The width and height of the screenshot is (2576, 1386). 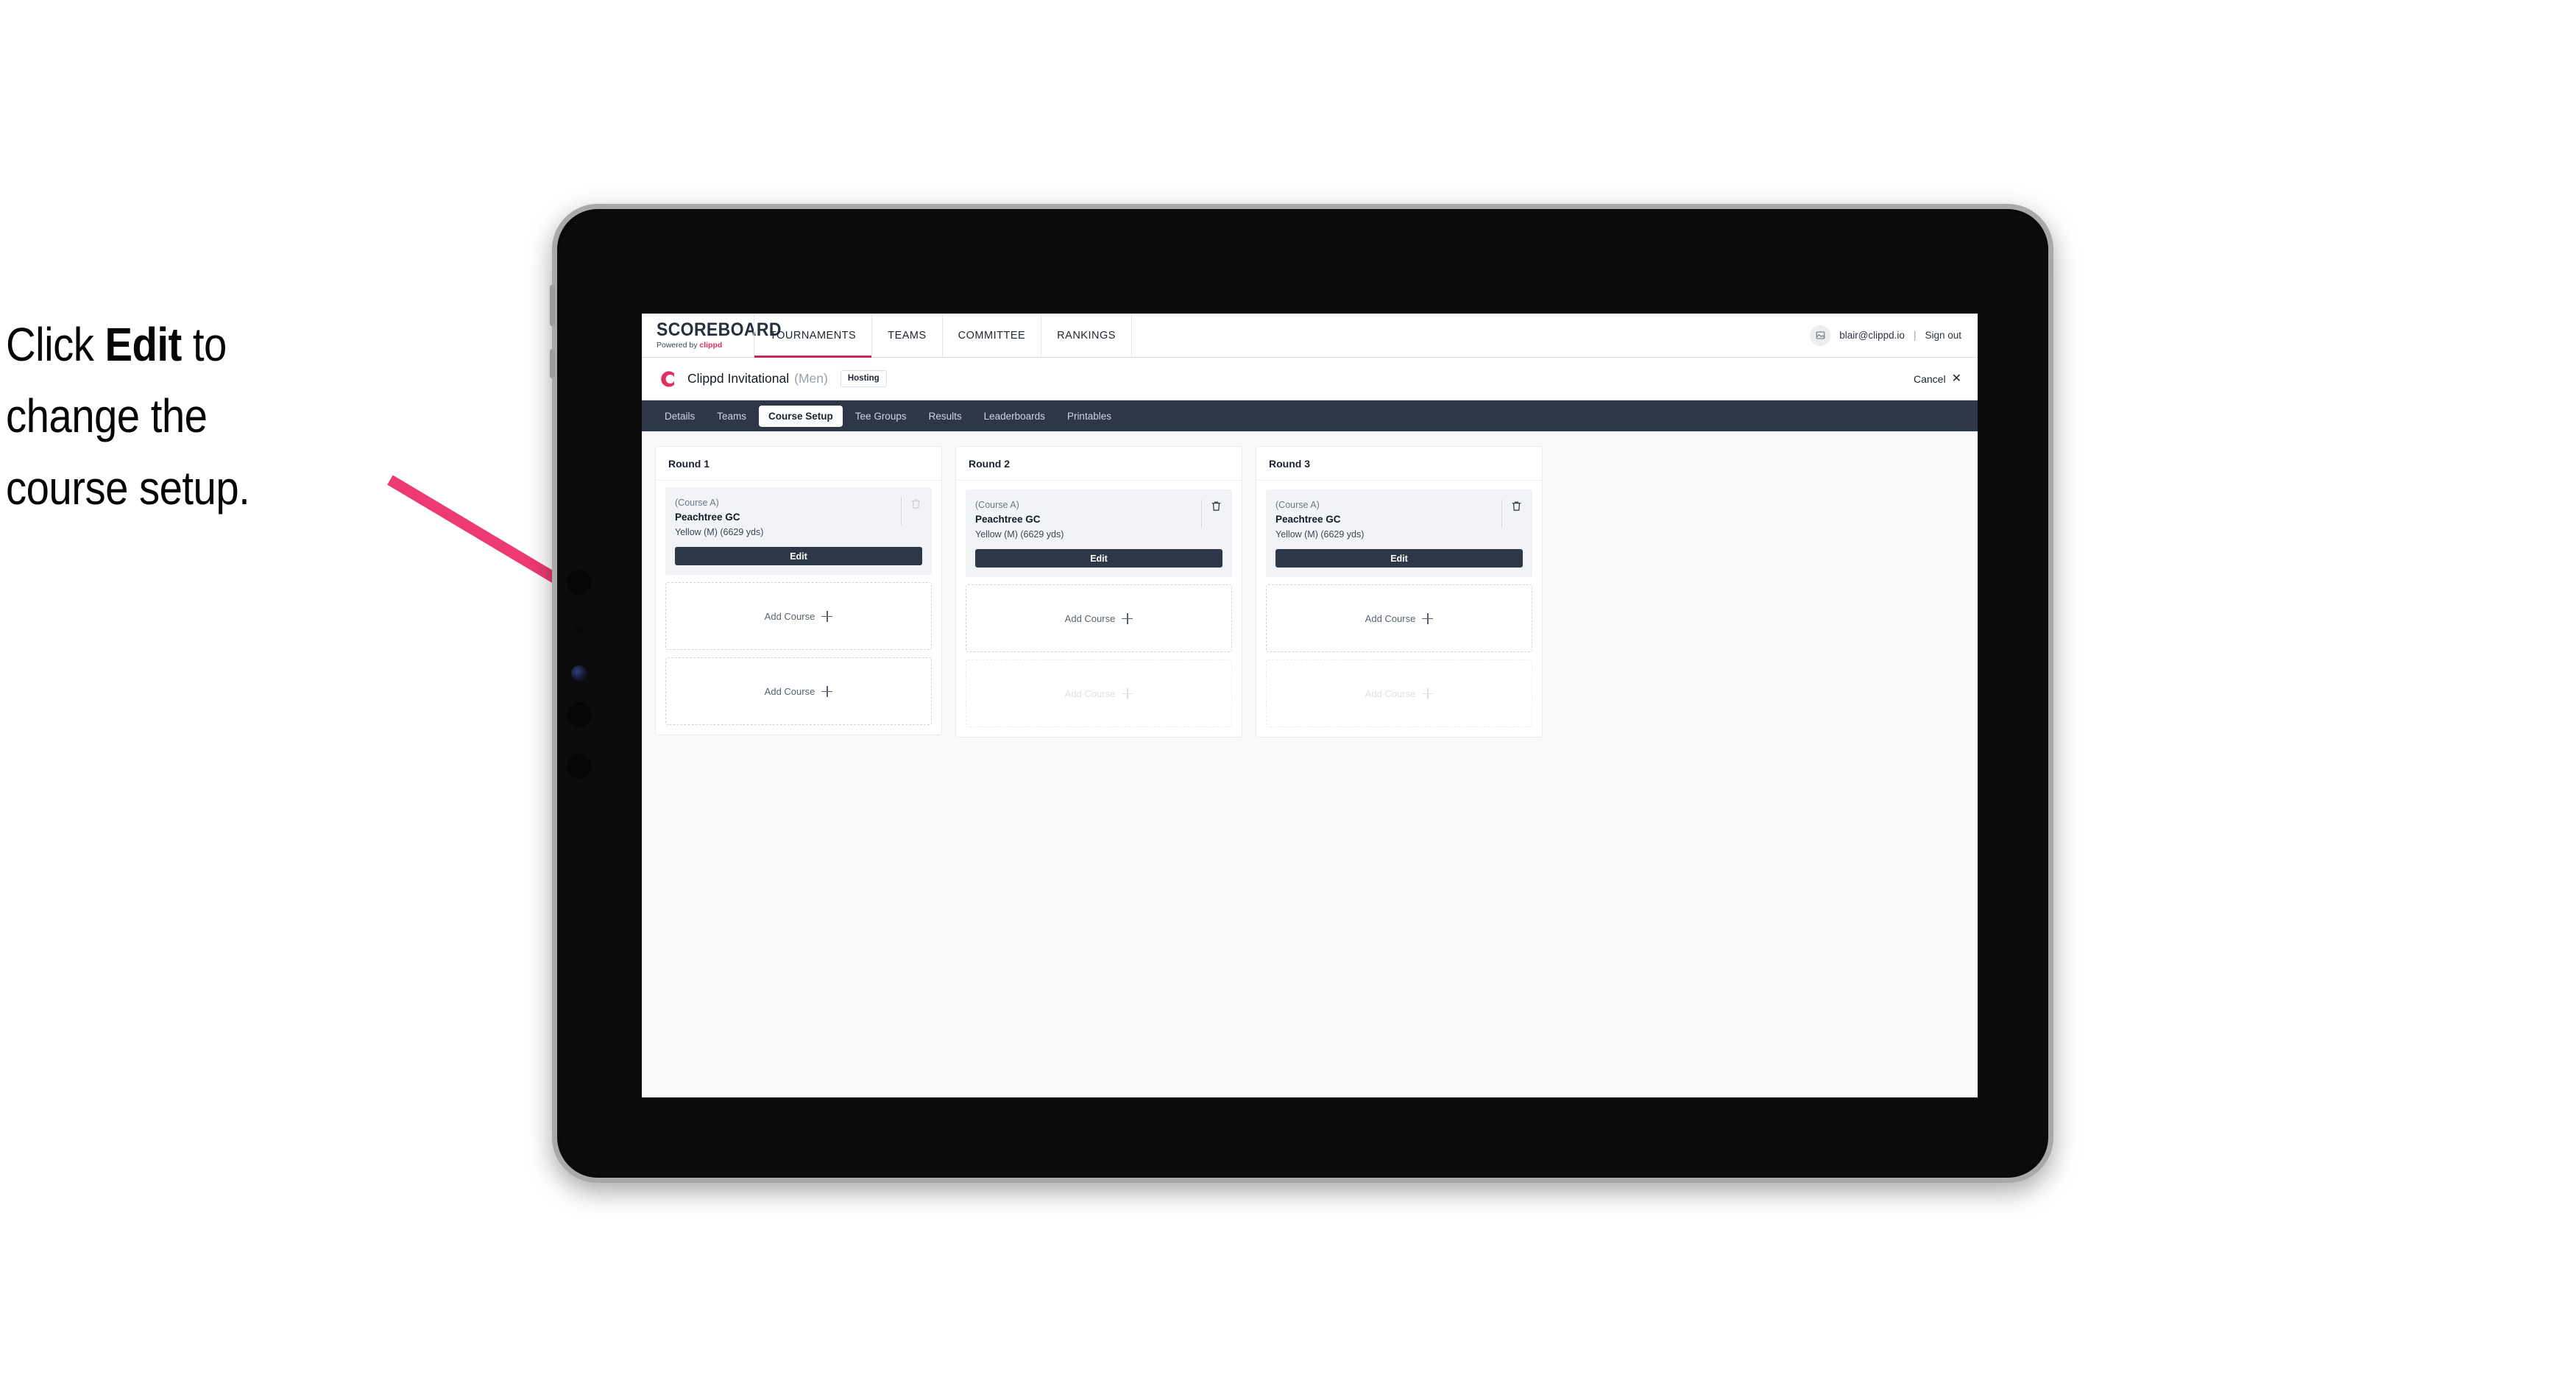 I want to click on tab-results: Results, so click(x=945, y=416).